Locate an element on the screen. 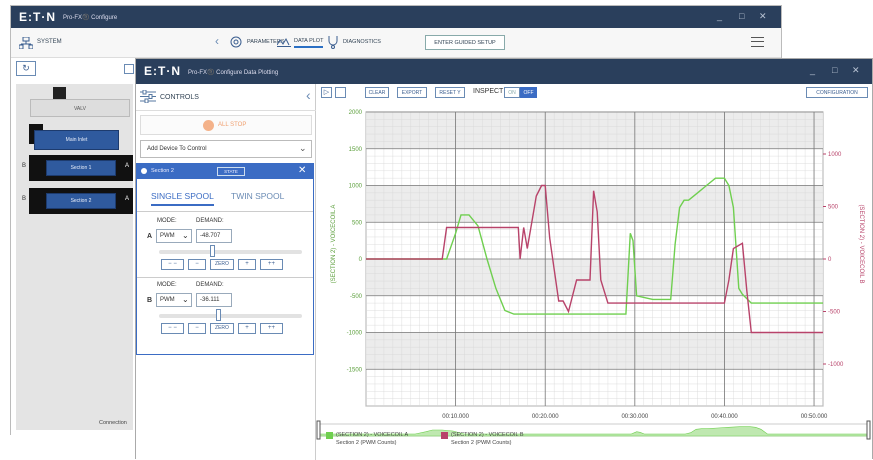 The width and height of the screenshot is (873, 460). tab-single-spool: SINGLE SPOOL is located at coordinates (182, 198).